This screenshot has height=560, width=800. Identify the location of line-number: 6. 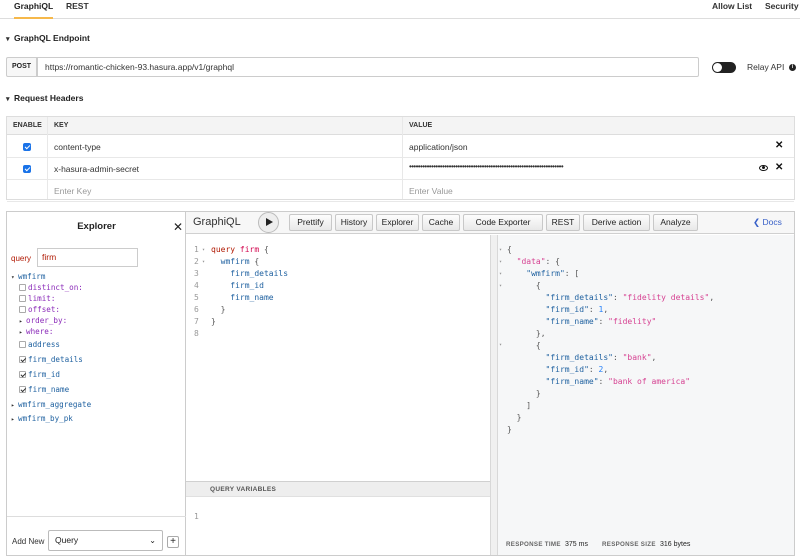
(196, 309).